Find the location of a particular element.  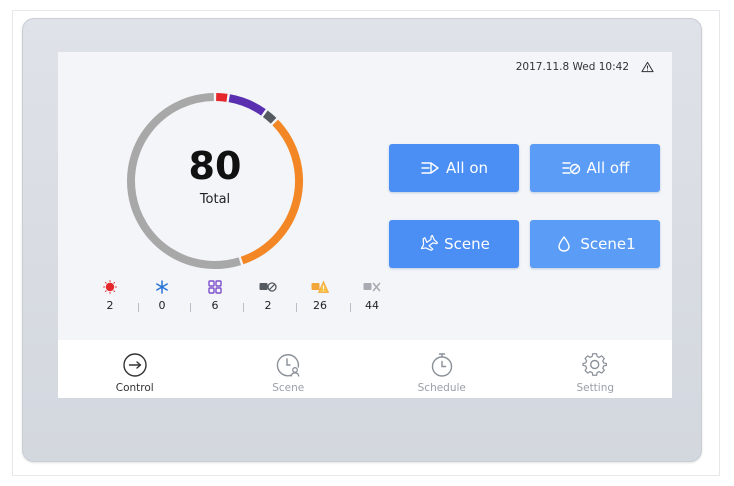

stat-group-value: 6 is located at coordinates (215, 305).